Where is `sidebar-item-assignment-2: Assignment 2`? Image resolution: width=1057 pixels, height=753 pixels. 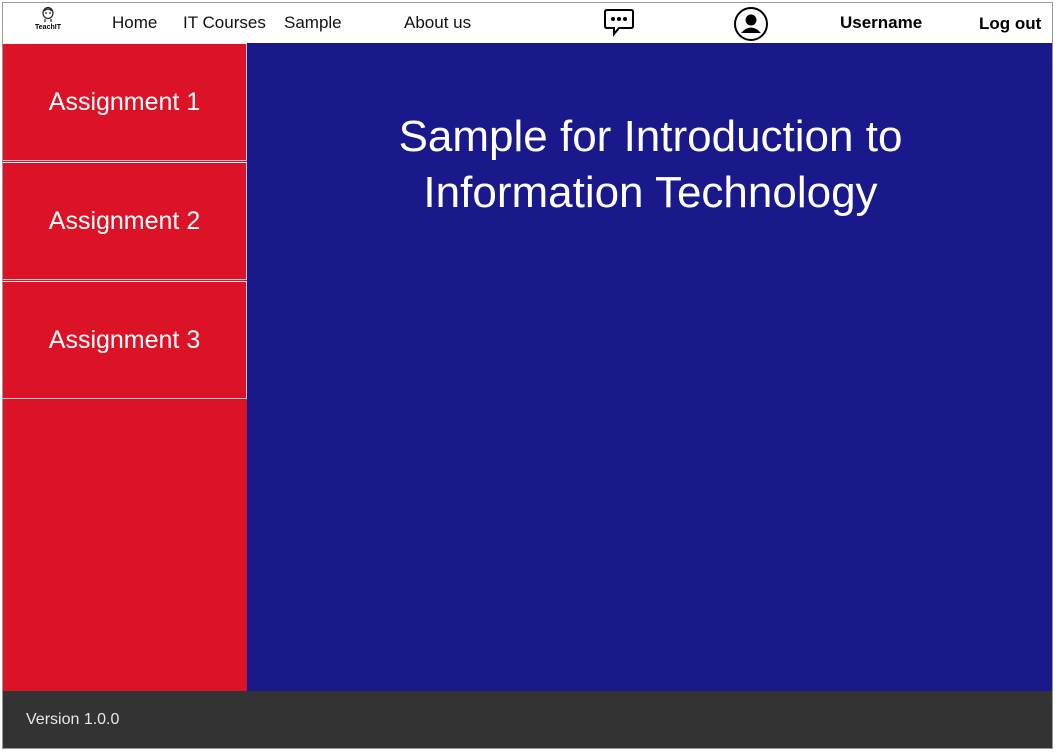
sidebar-item-assignment-2: Assignment 2 is located at coordinates (125, 221).